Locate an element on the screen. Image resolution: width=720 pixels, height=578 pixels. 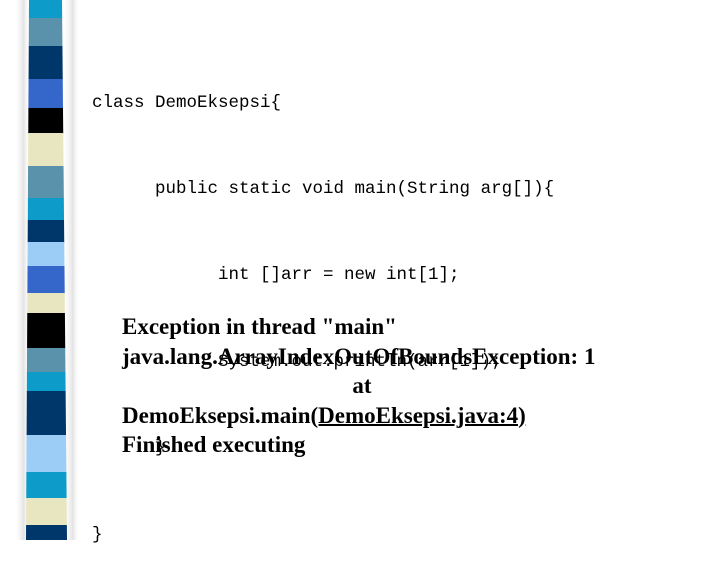
decorative-striped-bar is located at coordinates (45, 270).